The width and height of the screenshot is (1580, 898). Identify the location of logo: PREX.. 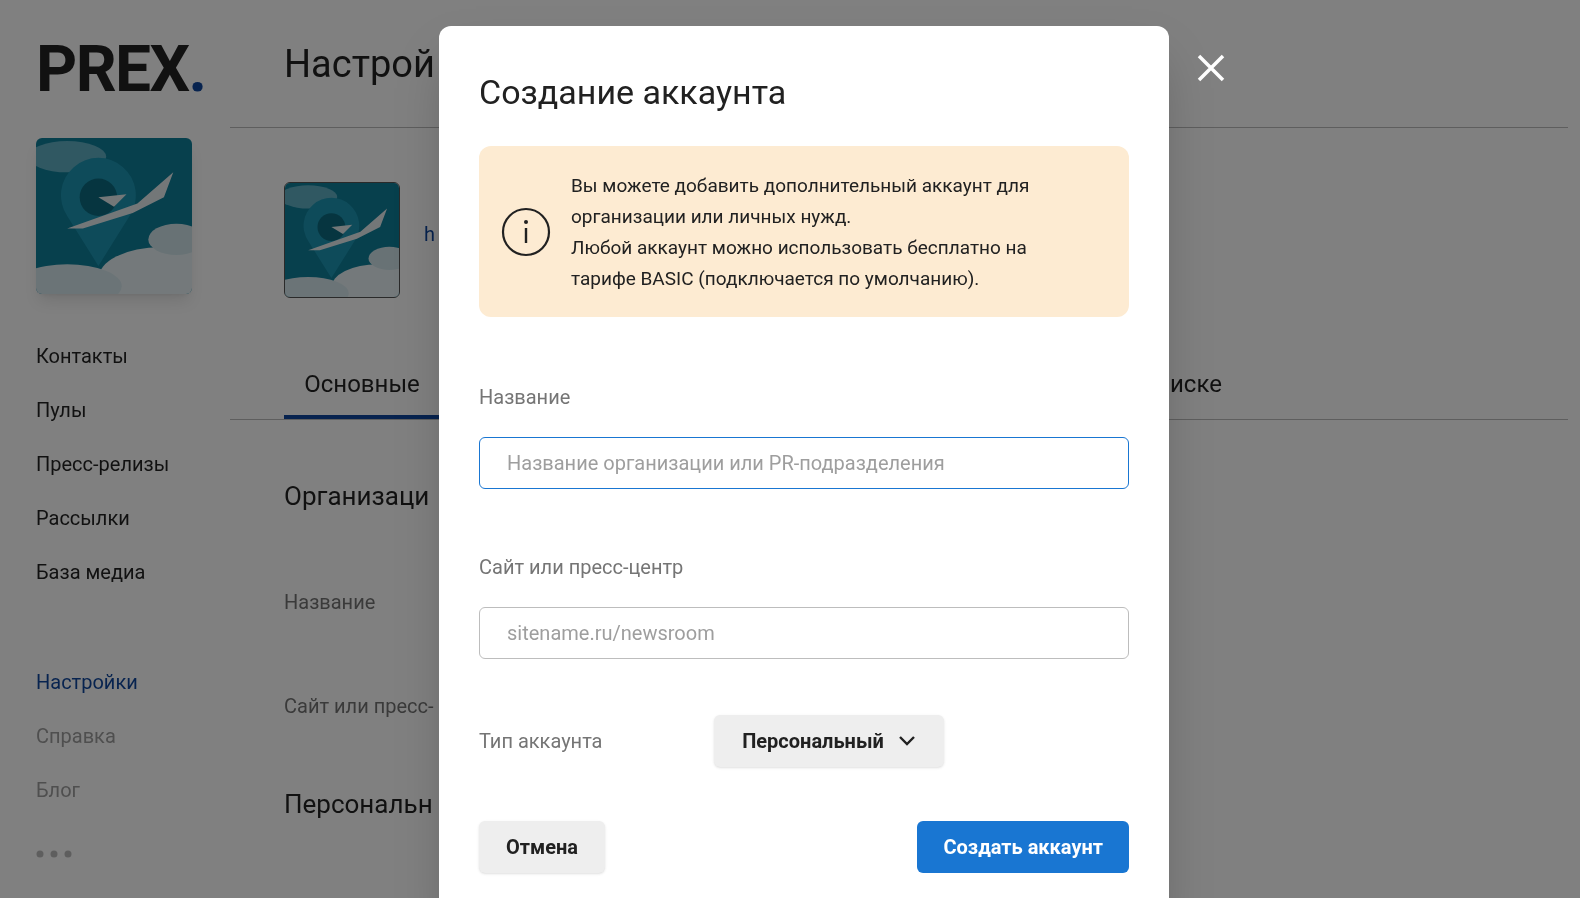
(133, 70).